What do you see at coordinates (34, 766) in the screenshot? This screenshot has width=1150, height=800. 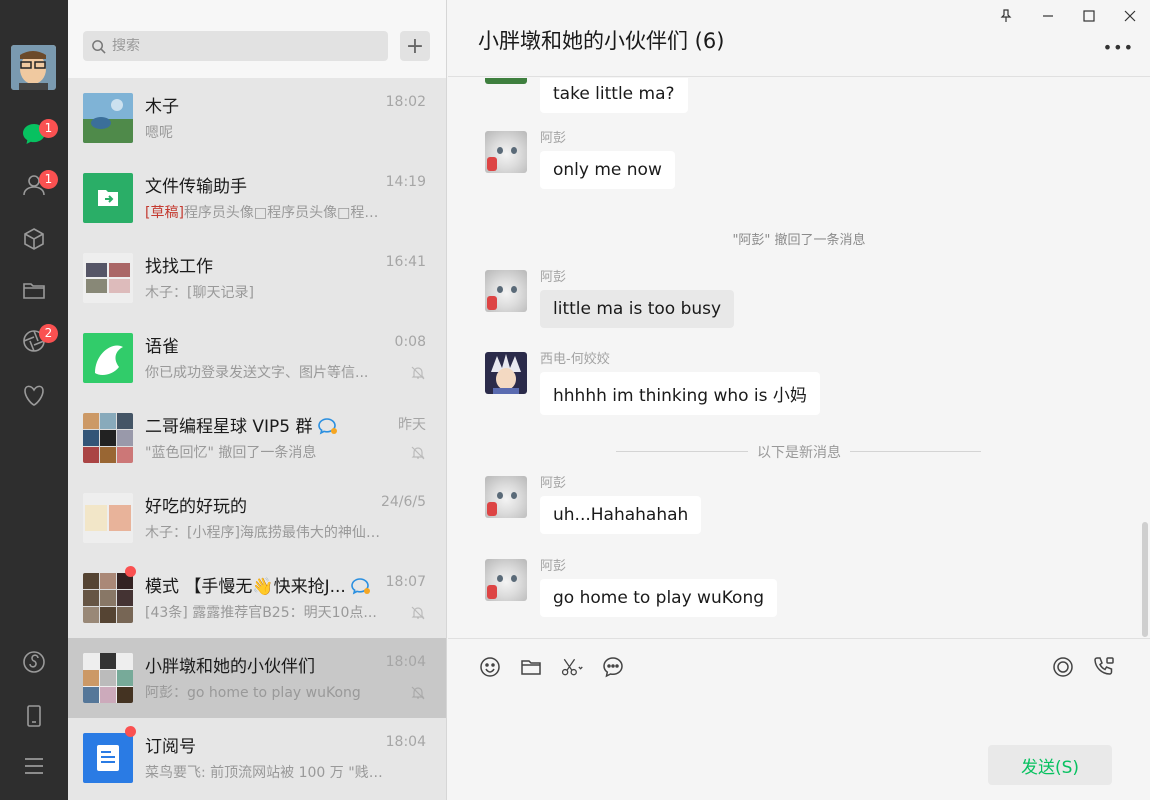 I see `menu-hamburger-icon` at bounding box center [34, 766].